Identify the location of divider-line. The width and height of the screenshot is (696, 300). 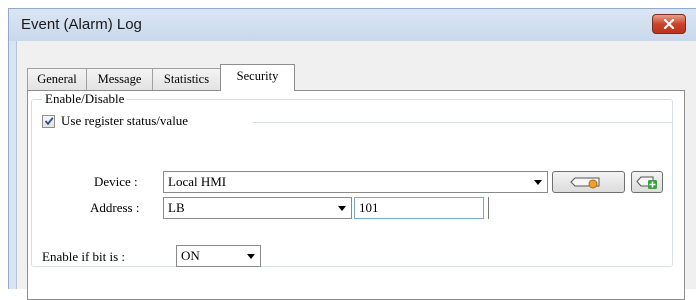
(463, 122).